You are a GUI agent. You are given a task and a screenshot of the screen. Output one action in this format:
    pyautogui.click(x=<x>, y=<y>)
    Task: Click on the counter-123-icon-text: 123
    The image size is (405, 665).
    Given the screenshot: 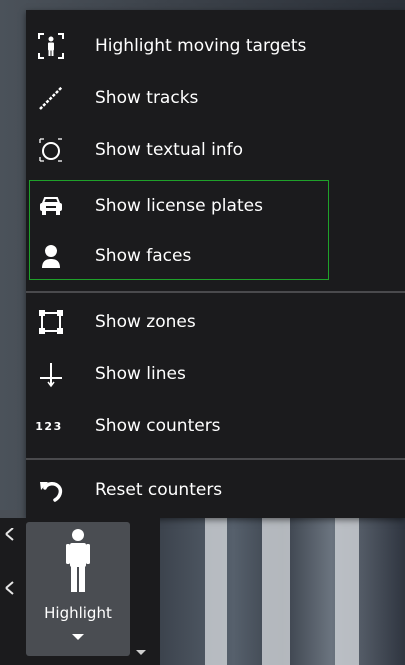 What is the action you would take?
    pyautogui.click(x=49, y=426)
    